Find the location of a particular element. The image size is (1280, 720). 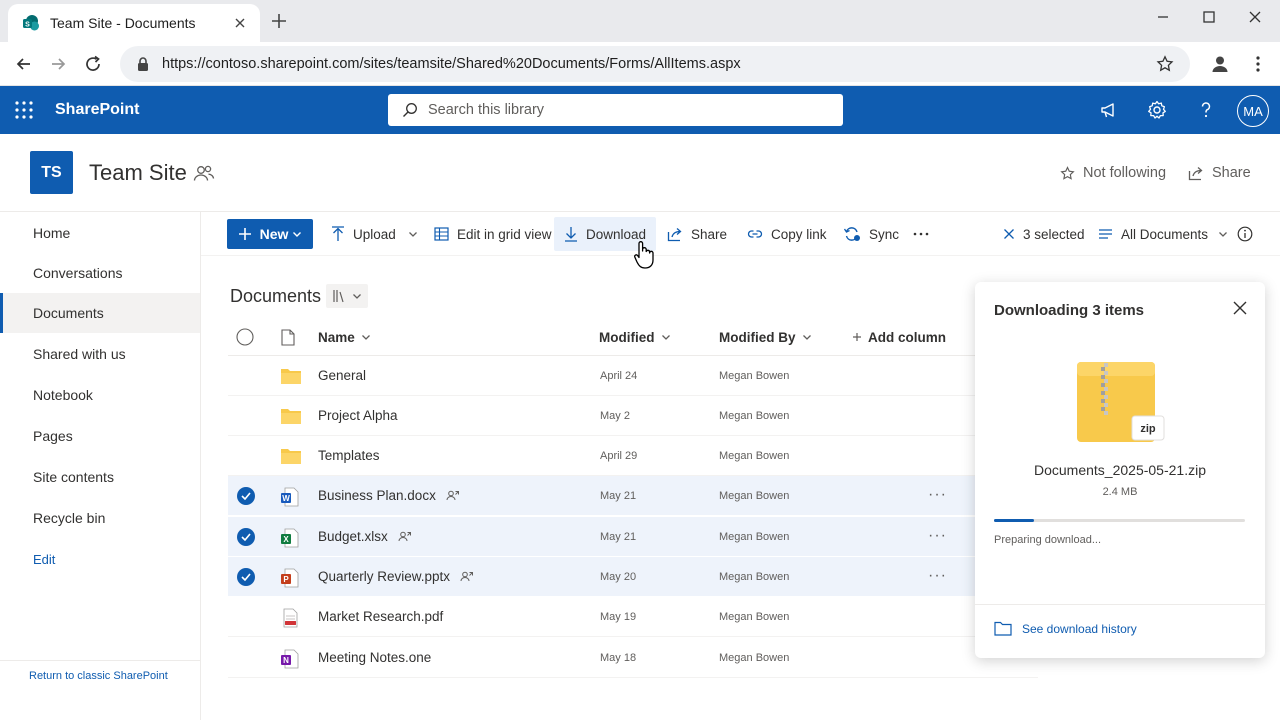

info-icon is located at coordinates (1245, 234).